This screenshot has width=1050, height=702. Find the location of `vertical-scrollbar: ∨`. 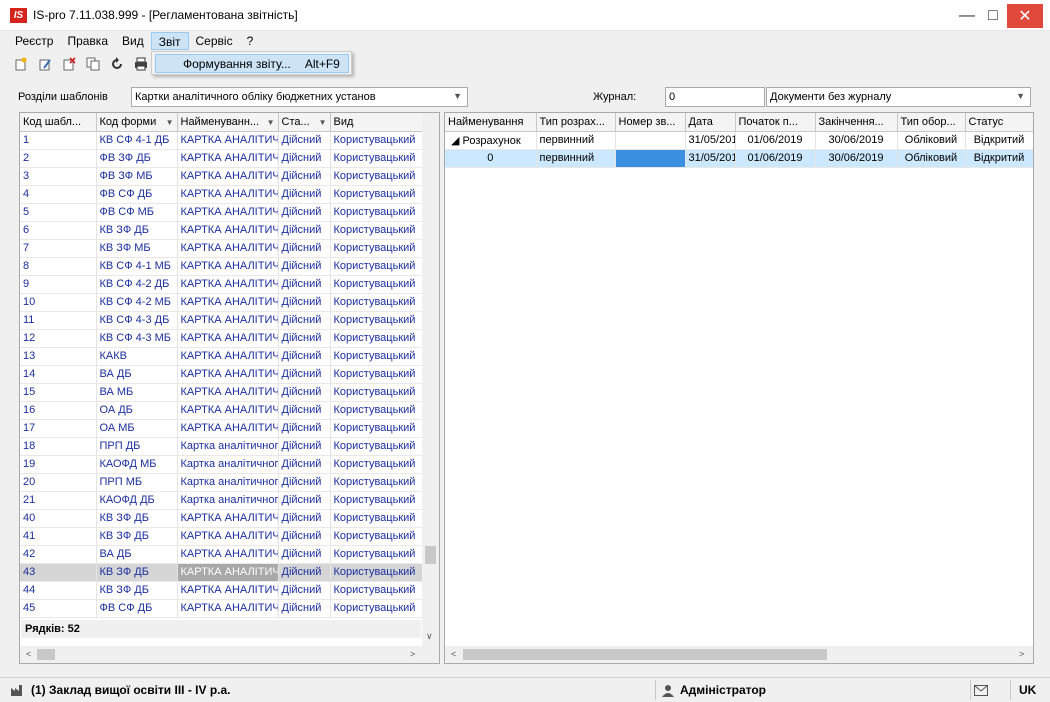

vertical-scrollbar: ∨ is located at coordinates (430, 379).